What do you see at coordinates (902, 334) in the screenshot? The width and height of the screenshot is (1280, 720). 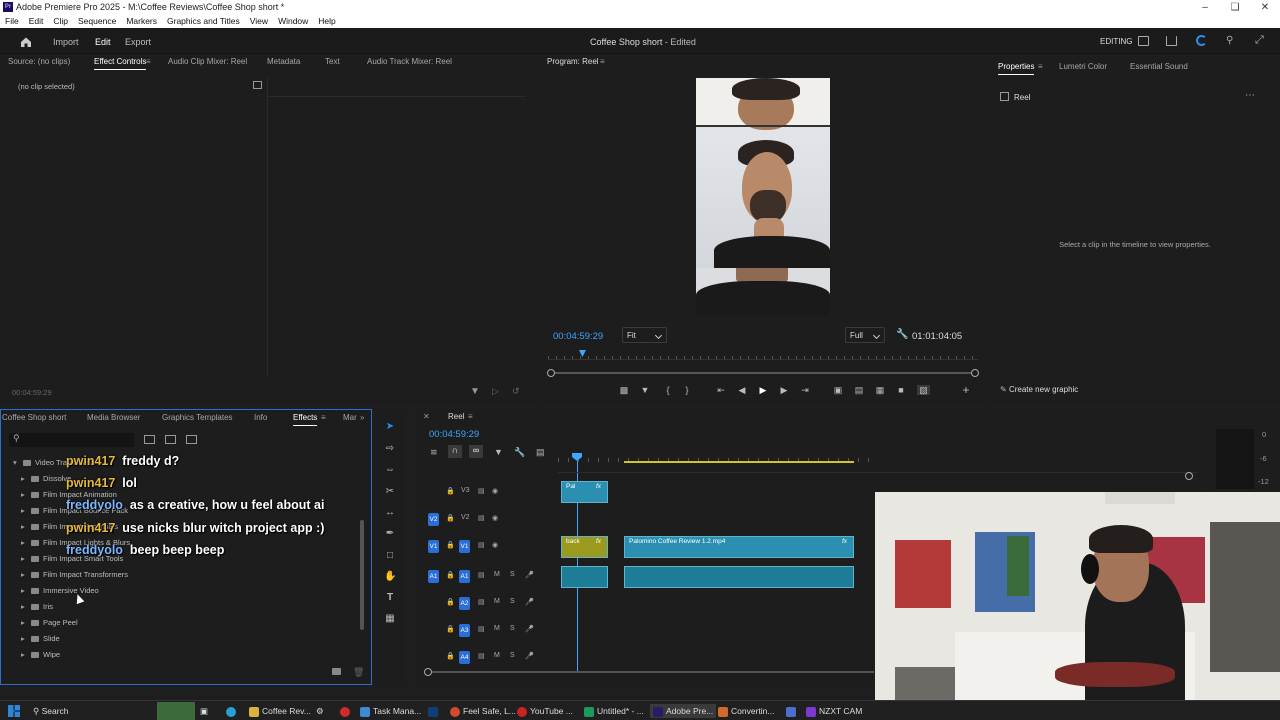 I see `wrench-icon: 🔧` at bounding box center [902, 334].